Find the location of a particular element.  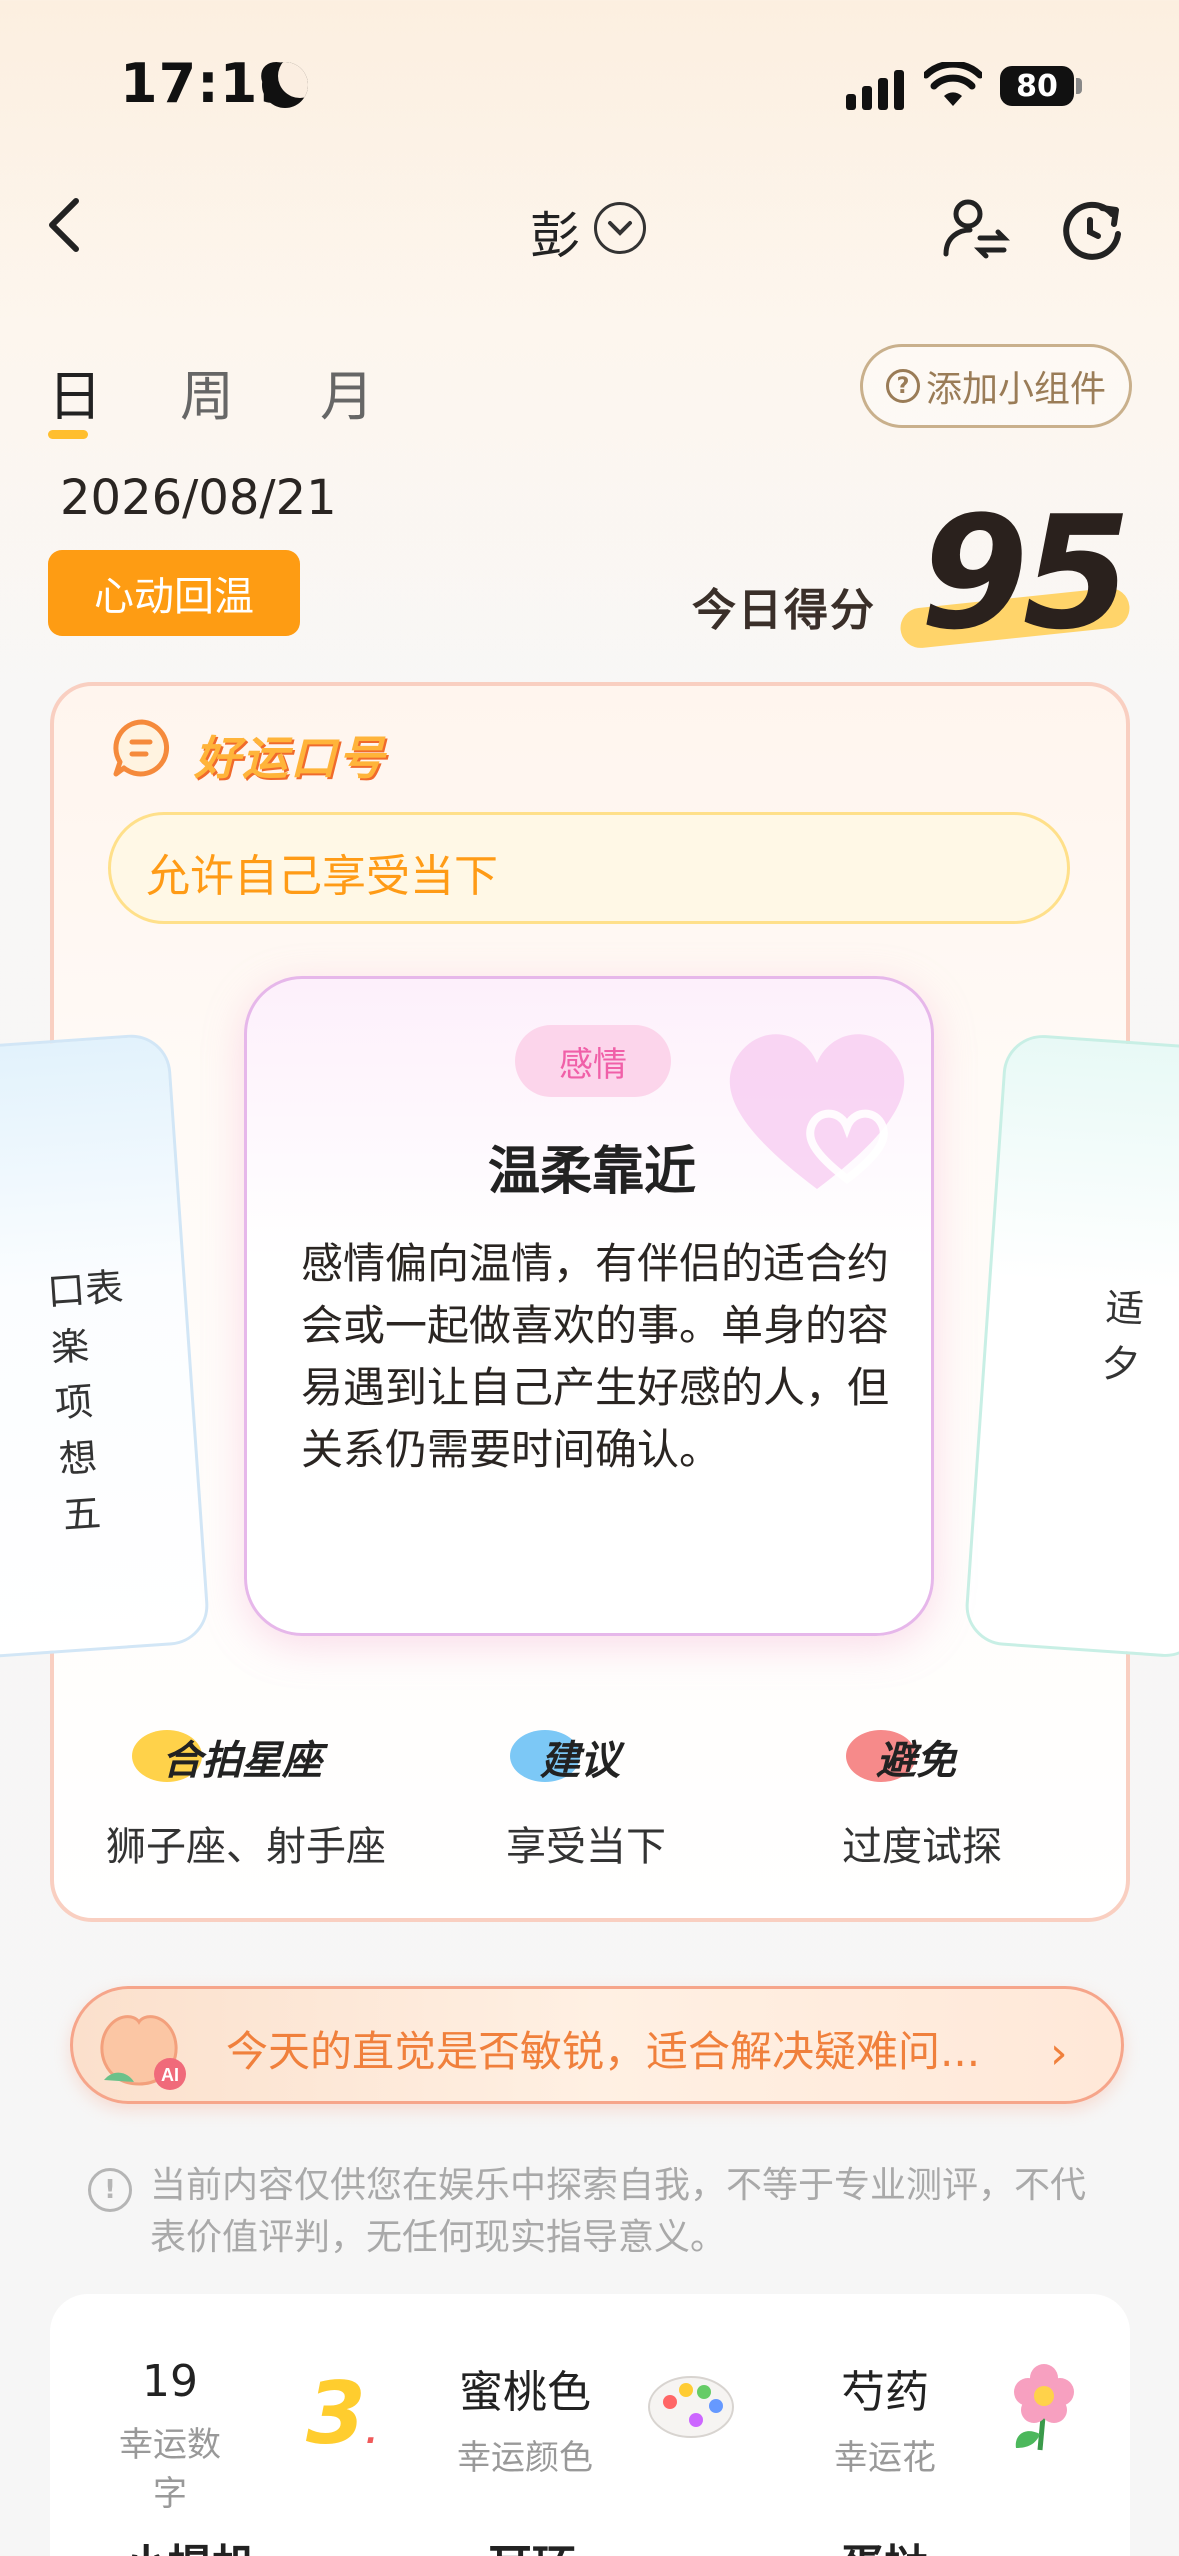

info-value: 狮子座、射手座 is located at coordinates (246, 1847).